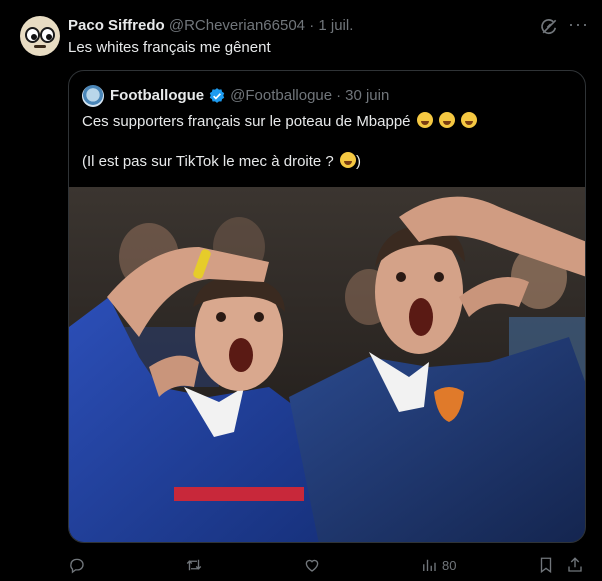 The image size is (602, 581). Describe the element at coordinates (449, 565) in the screenshot. I see `views-count: 80` at that location.